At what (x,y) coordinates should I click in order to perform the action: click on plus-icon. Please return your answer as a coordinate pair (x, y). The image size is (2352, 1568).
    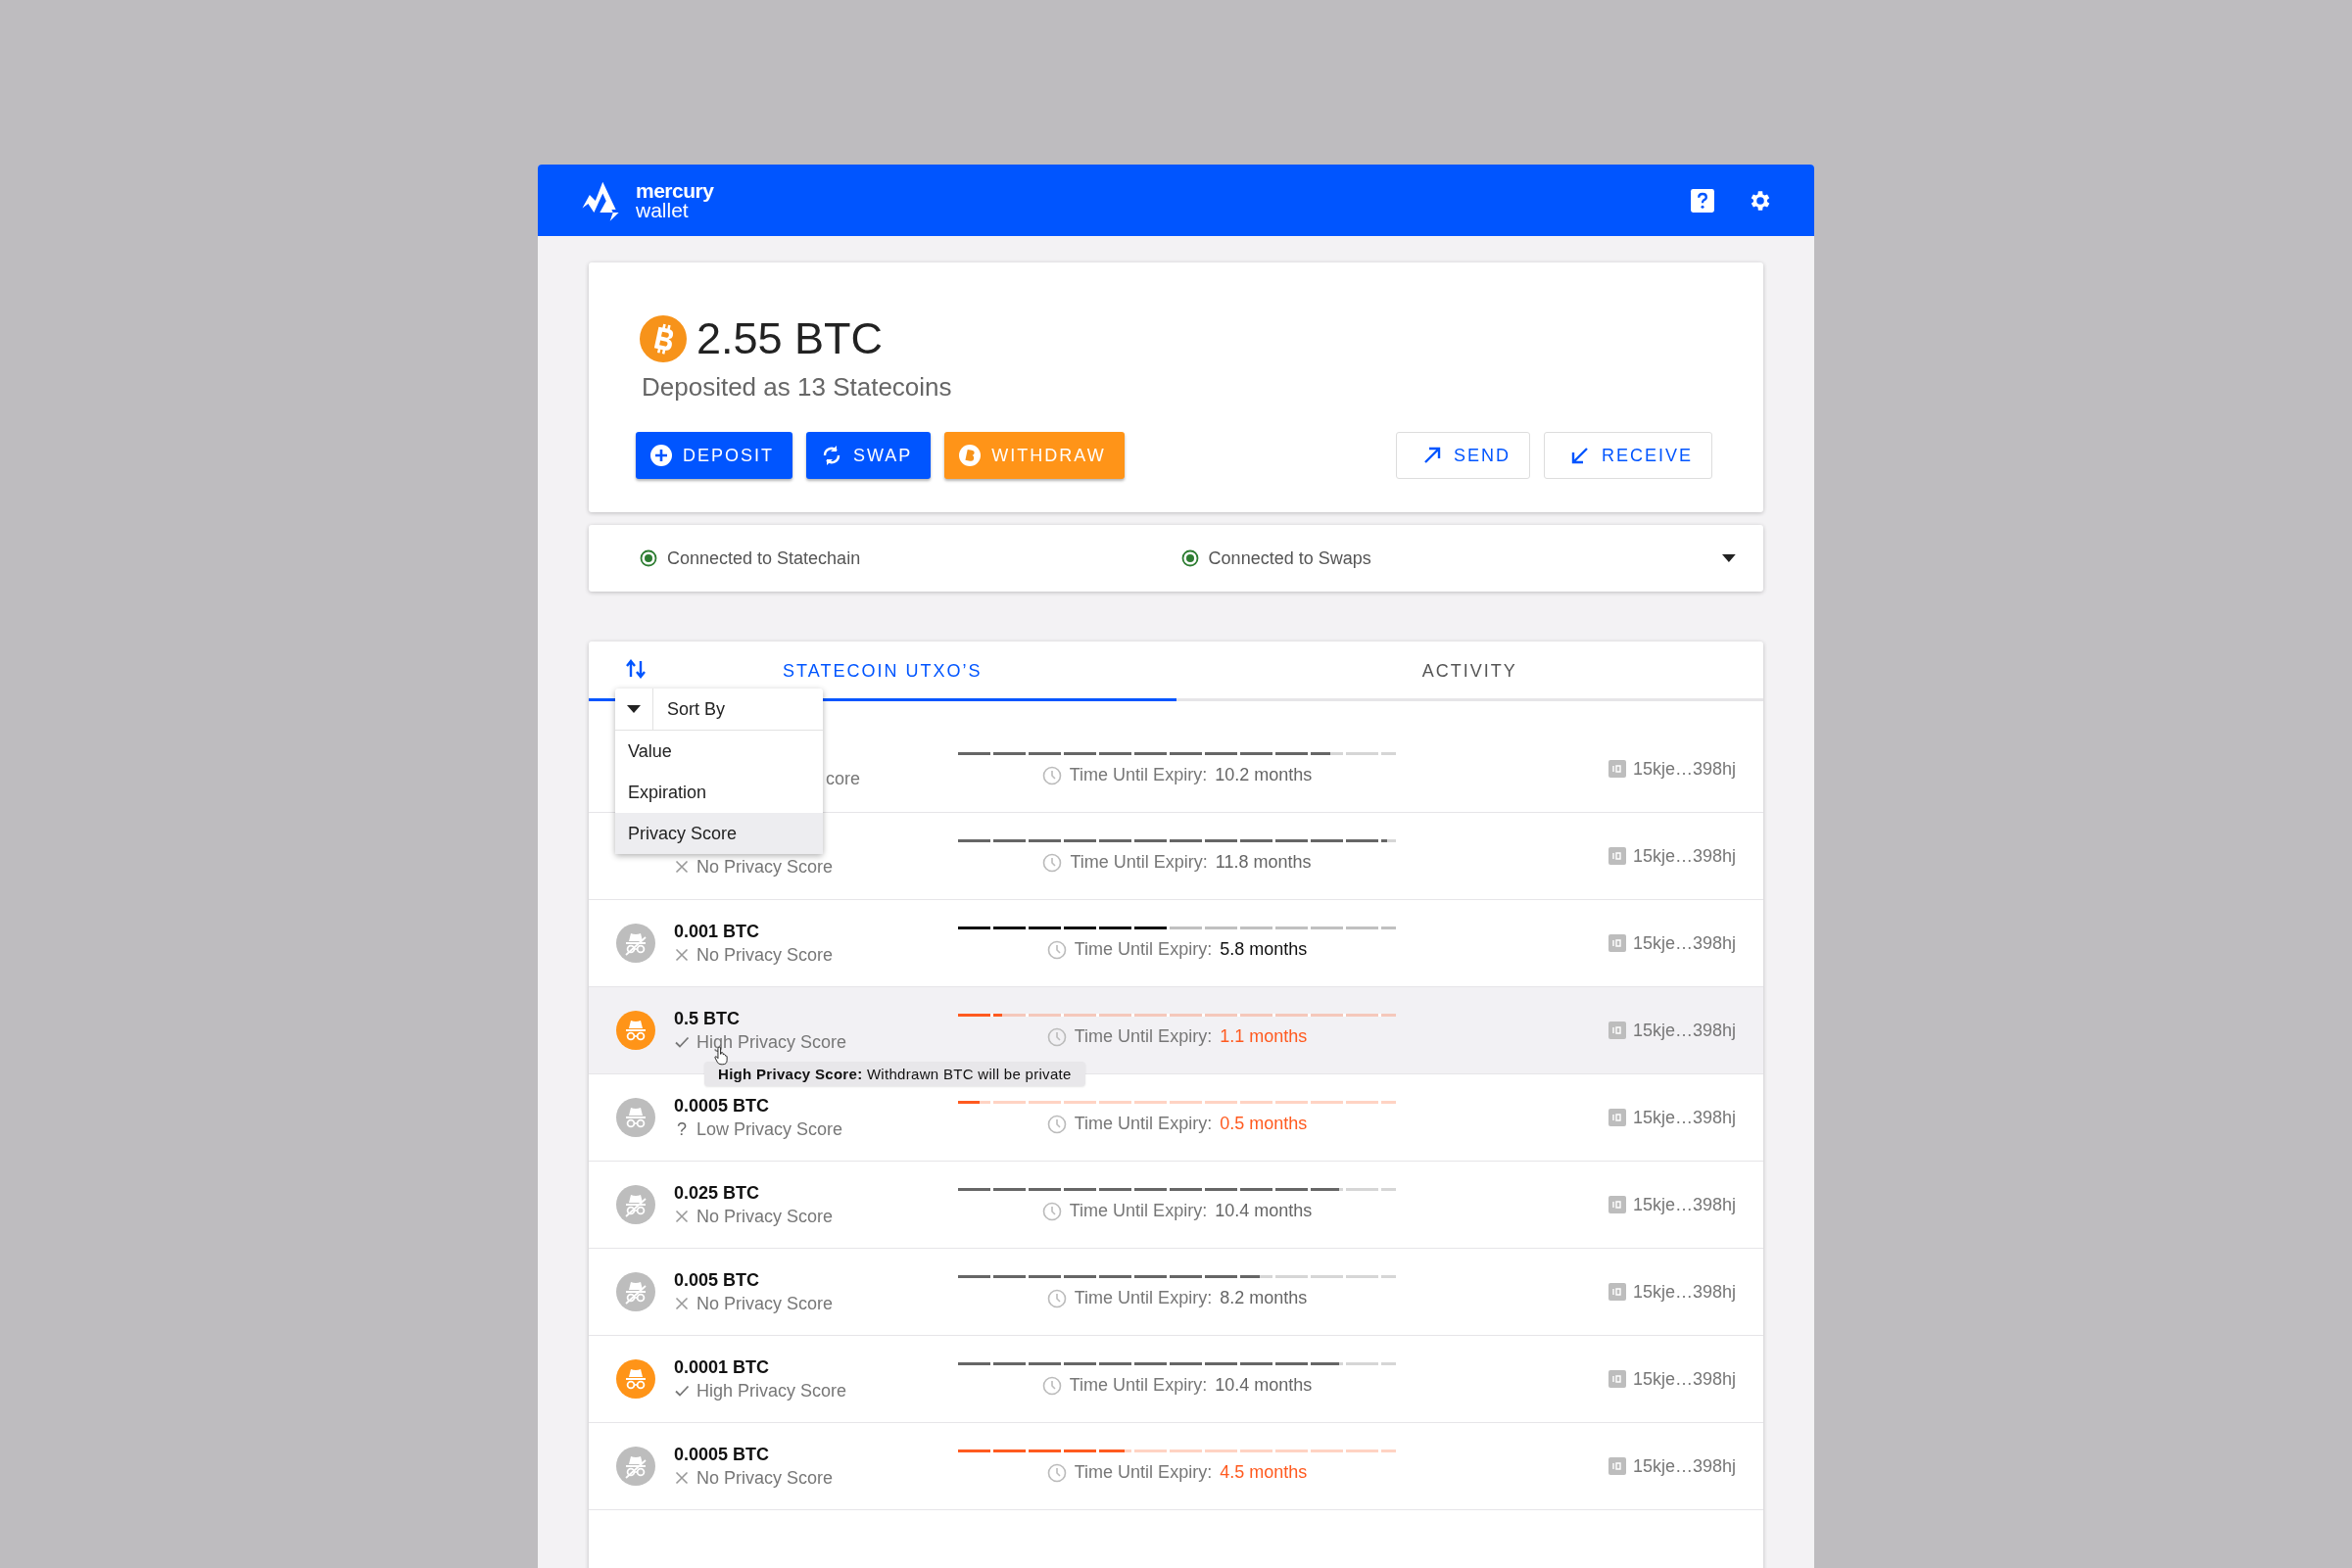
    Looking at the image, I should click on (661, 455).